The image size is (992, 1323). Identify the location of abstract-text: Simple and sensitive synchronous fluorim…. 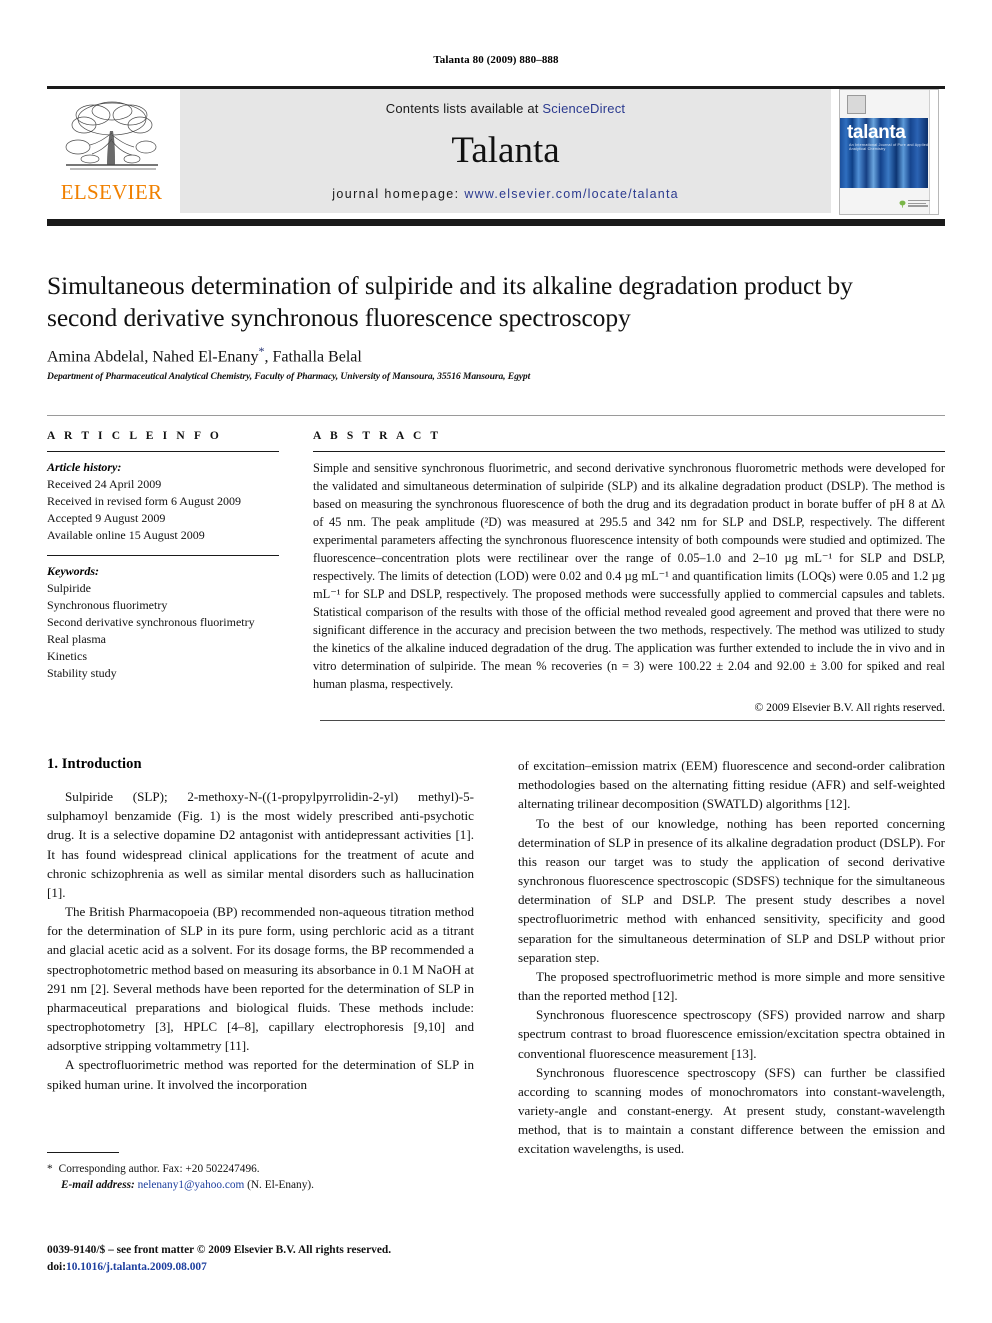
(629, 576).